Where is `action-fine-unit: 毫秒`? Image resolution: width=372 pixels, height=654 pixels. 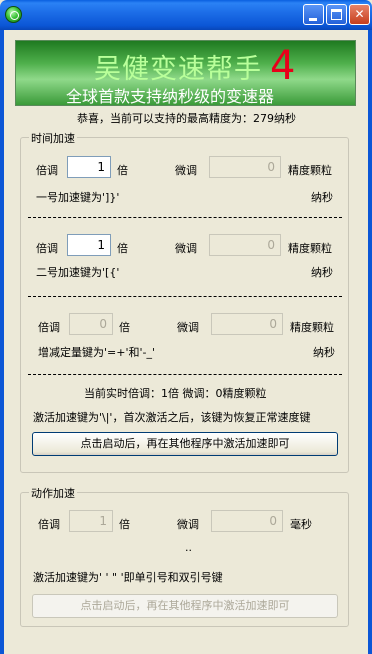
action-fine-unit: 毫秒 is located at coordinates (301, 524).